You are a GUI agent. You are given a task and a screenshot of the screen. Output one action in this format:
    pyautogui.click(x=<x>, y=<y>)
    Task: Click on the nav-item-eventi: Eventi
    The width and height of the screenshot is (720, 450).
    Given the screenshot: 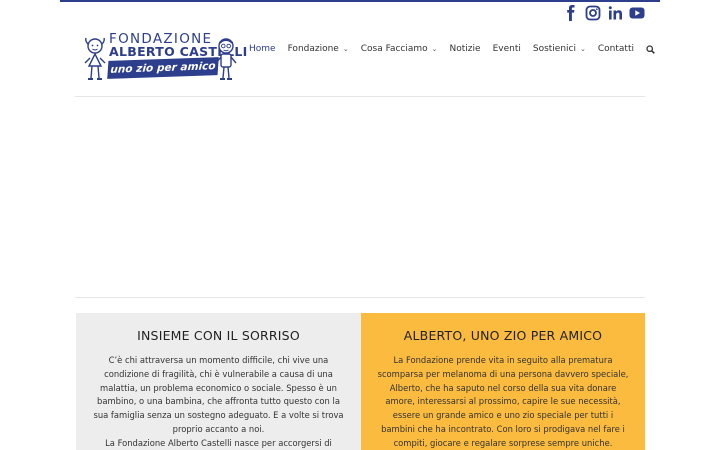 What is the action you would take?
    pyautogui.click(x=507, y=49)
    